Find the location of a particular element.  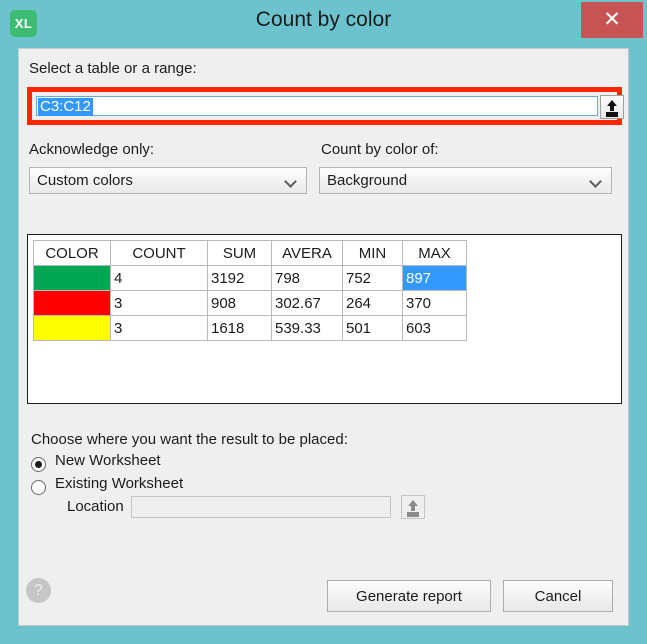

range-input is located at coordinates (317, 106).